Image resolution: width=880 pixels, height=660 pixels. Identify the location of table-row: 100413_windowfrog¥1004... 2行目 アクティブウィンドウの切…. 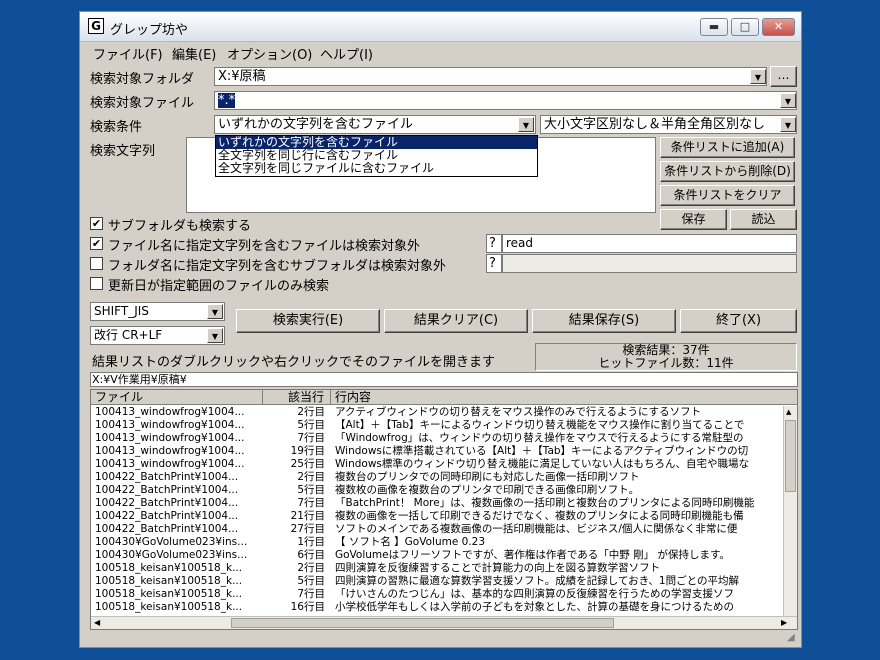
(441, 412).